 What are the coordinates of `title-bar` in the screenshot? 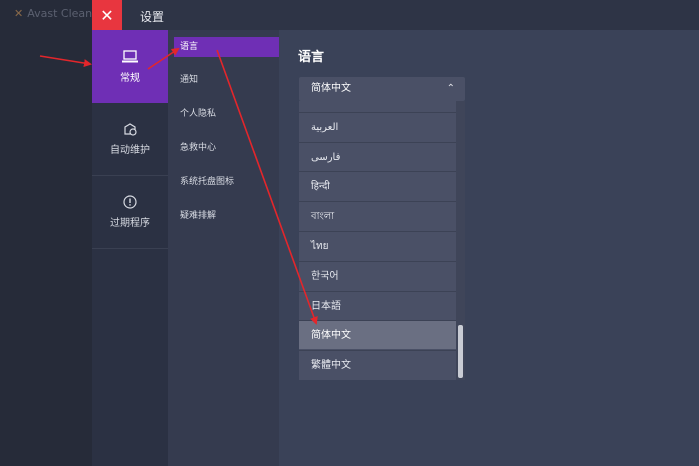 It's located at (395, 15).